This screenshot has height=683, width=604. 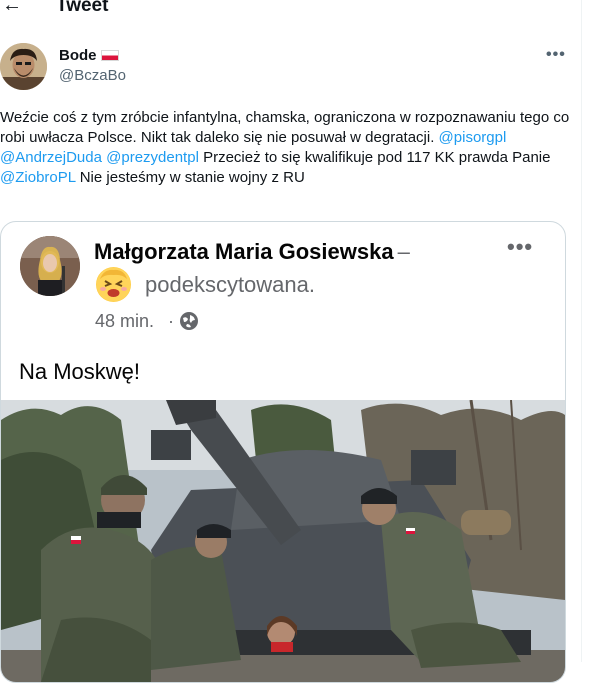 I want to click on author-handle: @BczaBo, so click(x=92, y=76).